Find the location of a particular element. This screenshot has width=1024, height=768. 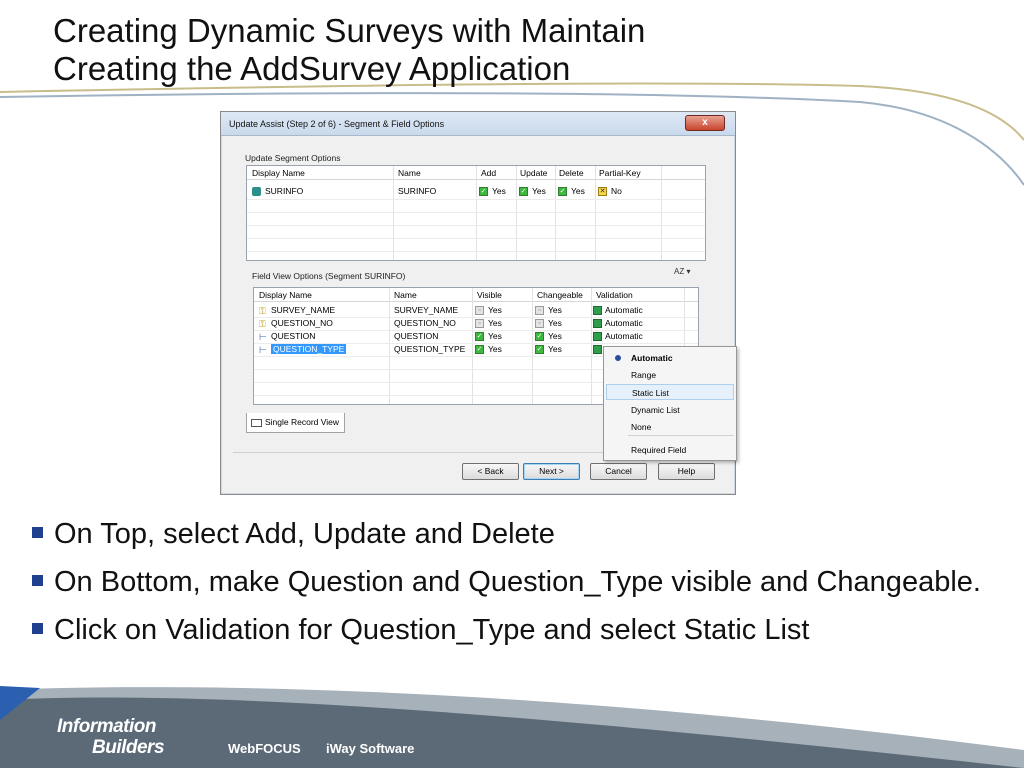

col-add: Add is located at coordinates (488, 173).